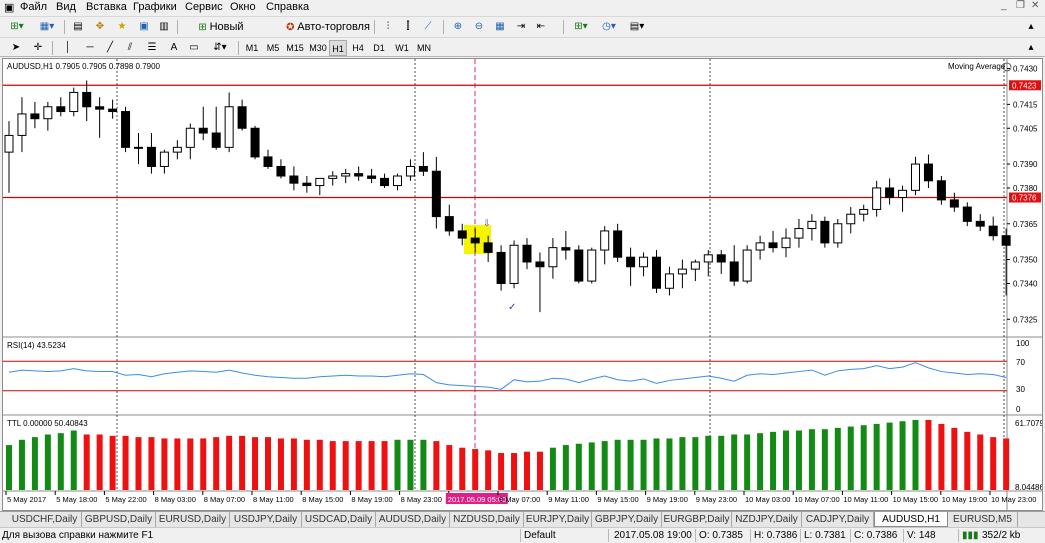 This screenshot has width=1045, height=543. What do you see at coordinates (204, 7) in the screenshot?
I see `menu-tools: Сервис` at bounding box center [204, 7].